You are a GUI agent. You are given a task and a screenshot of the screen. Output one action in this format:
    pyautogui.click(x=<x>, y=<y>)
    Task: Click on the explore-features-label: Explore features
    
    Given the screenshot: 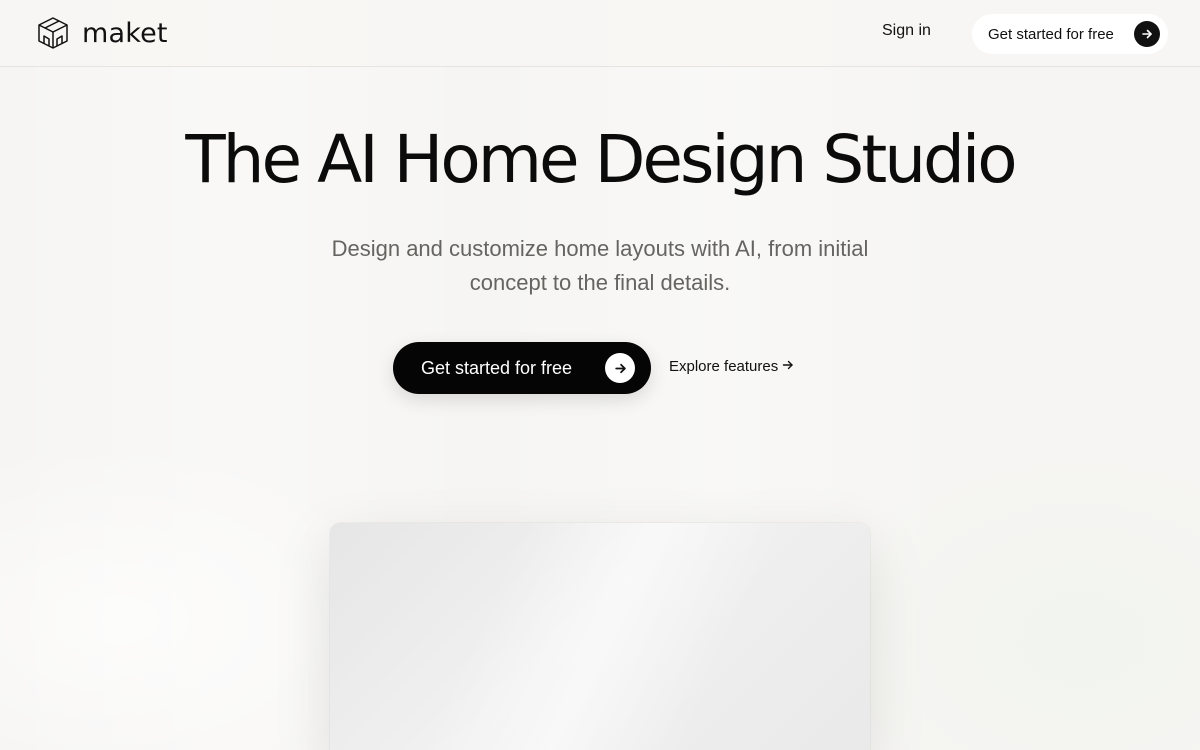 What is the action you would take?
    pyautogui.click(x=724, y=366)
    